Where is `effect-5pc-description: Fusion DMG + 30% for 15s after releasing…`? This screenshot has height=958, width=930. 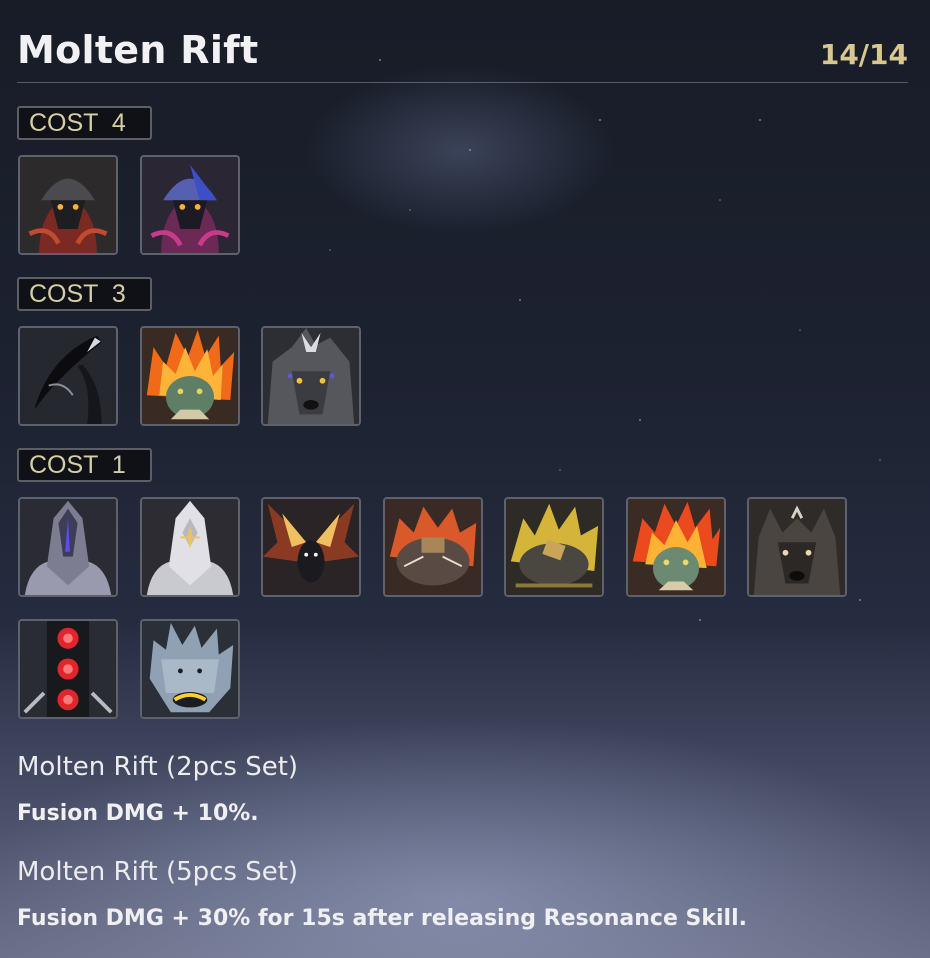
effect-5pc-description: Fusion DMG + 30% for 15s after releasing… is located at coordinates (382, 918).